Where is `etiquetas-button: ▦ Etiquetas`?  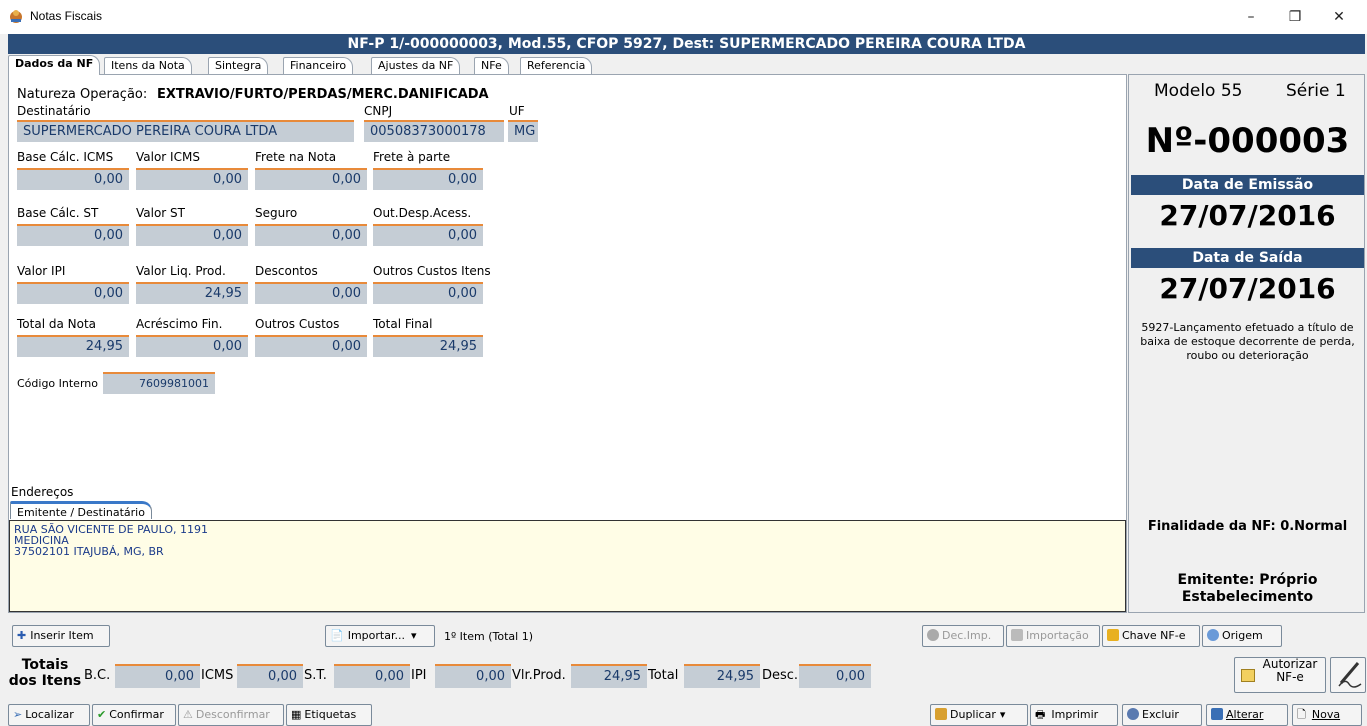 etiquetas-button: ▦ Etiquetas is located at coordinates (329, 715).